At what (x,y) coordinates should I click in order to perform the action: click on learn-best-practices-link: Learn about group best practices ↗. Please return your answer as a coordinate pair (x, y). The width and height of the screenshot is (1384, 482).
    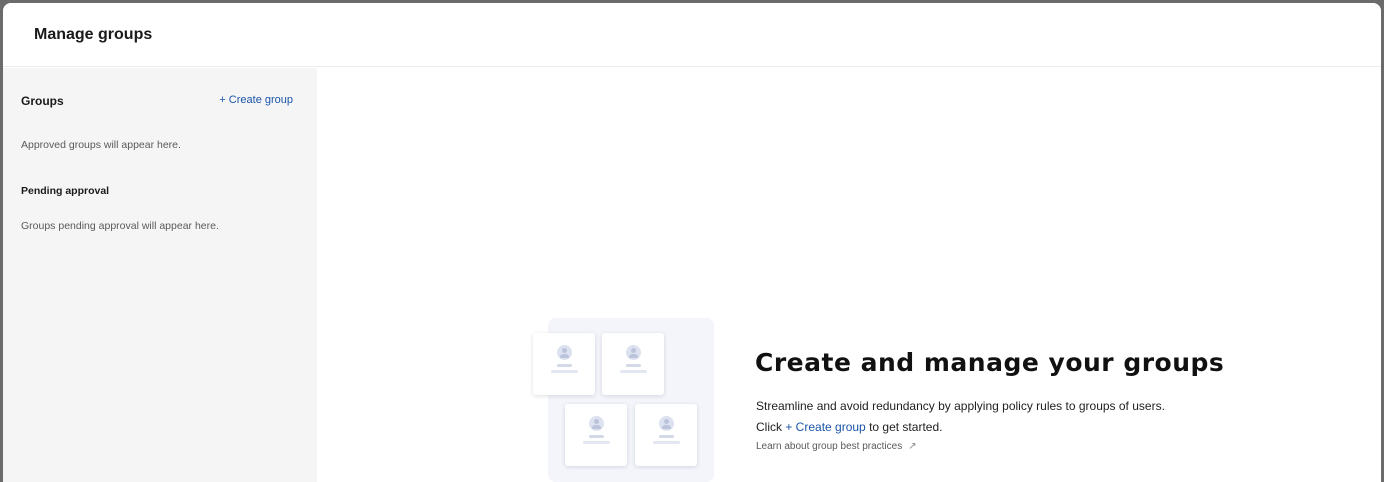
    Looking at the image, I should click on (836, 446).